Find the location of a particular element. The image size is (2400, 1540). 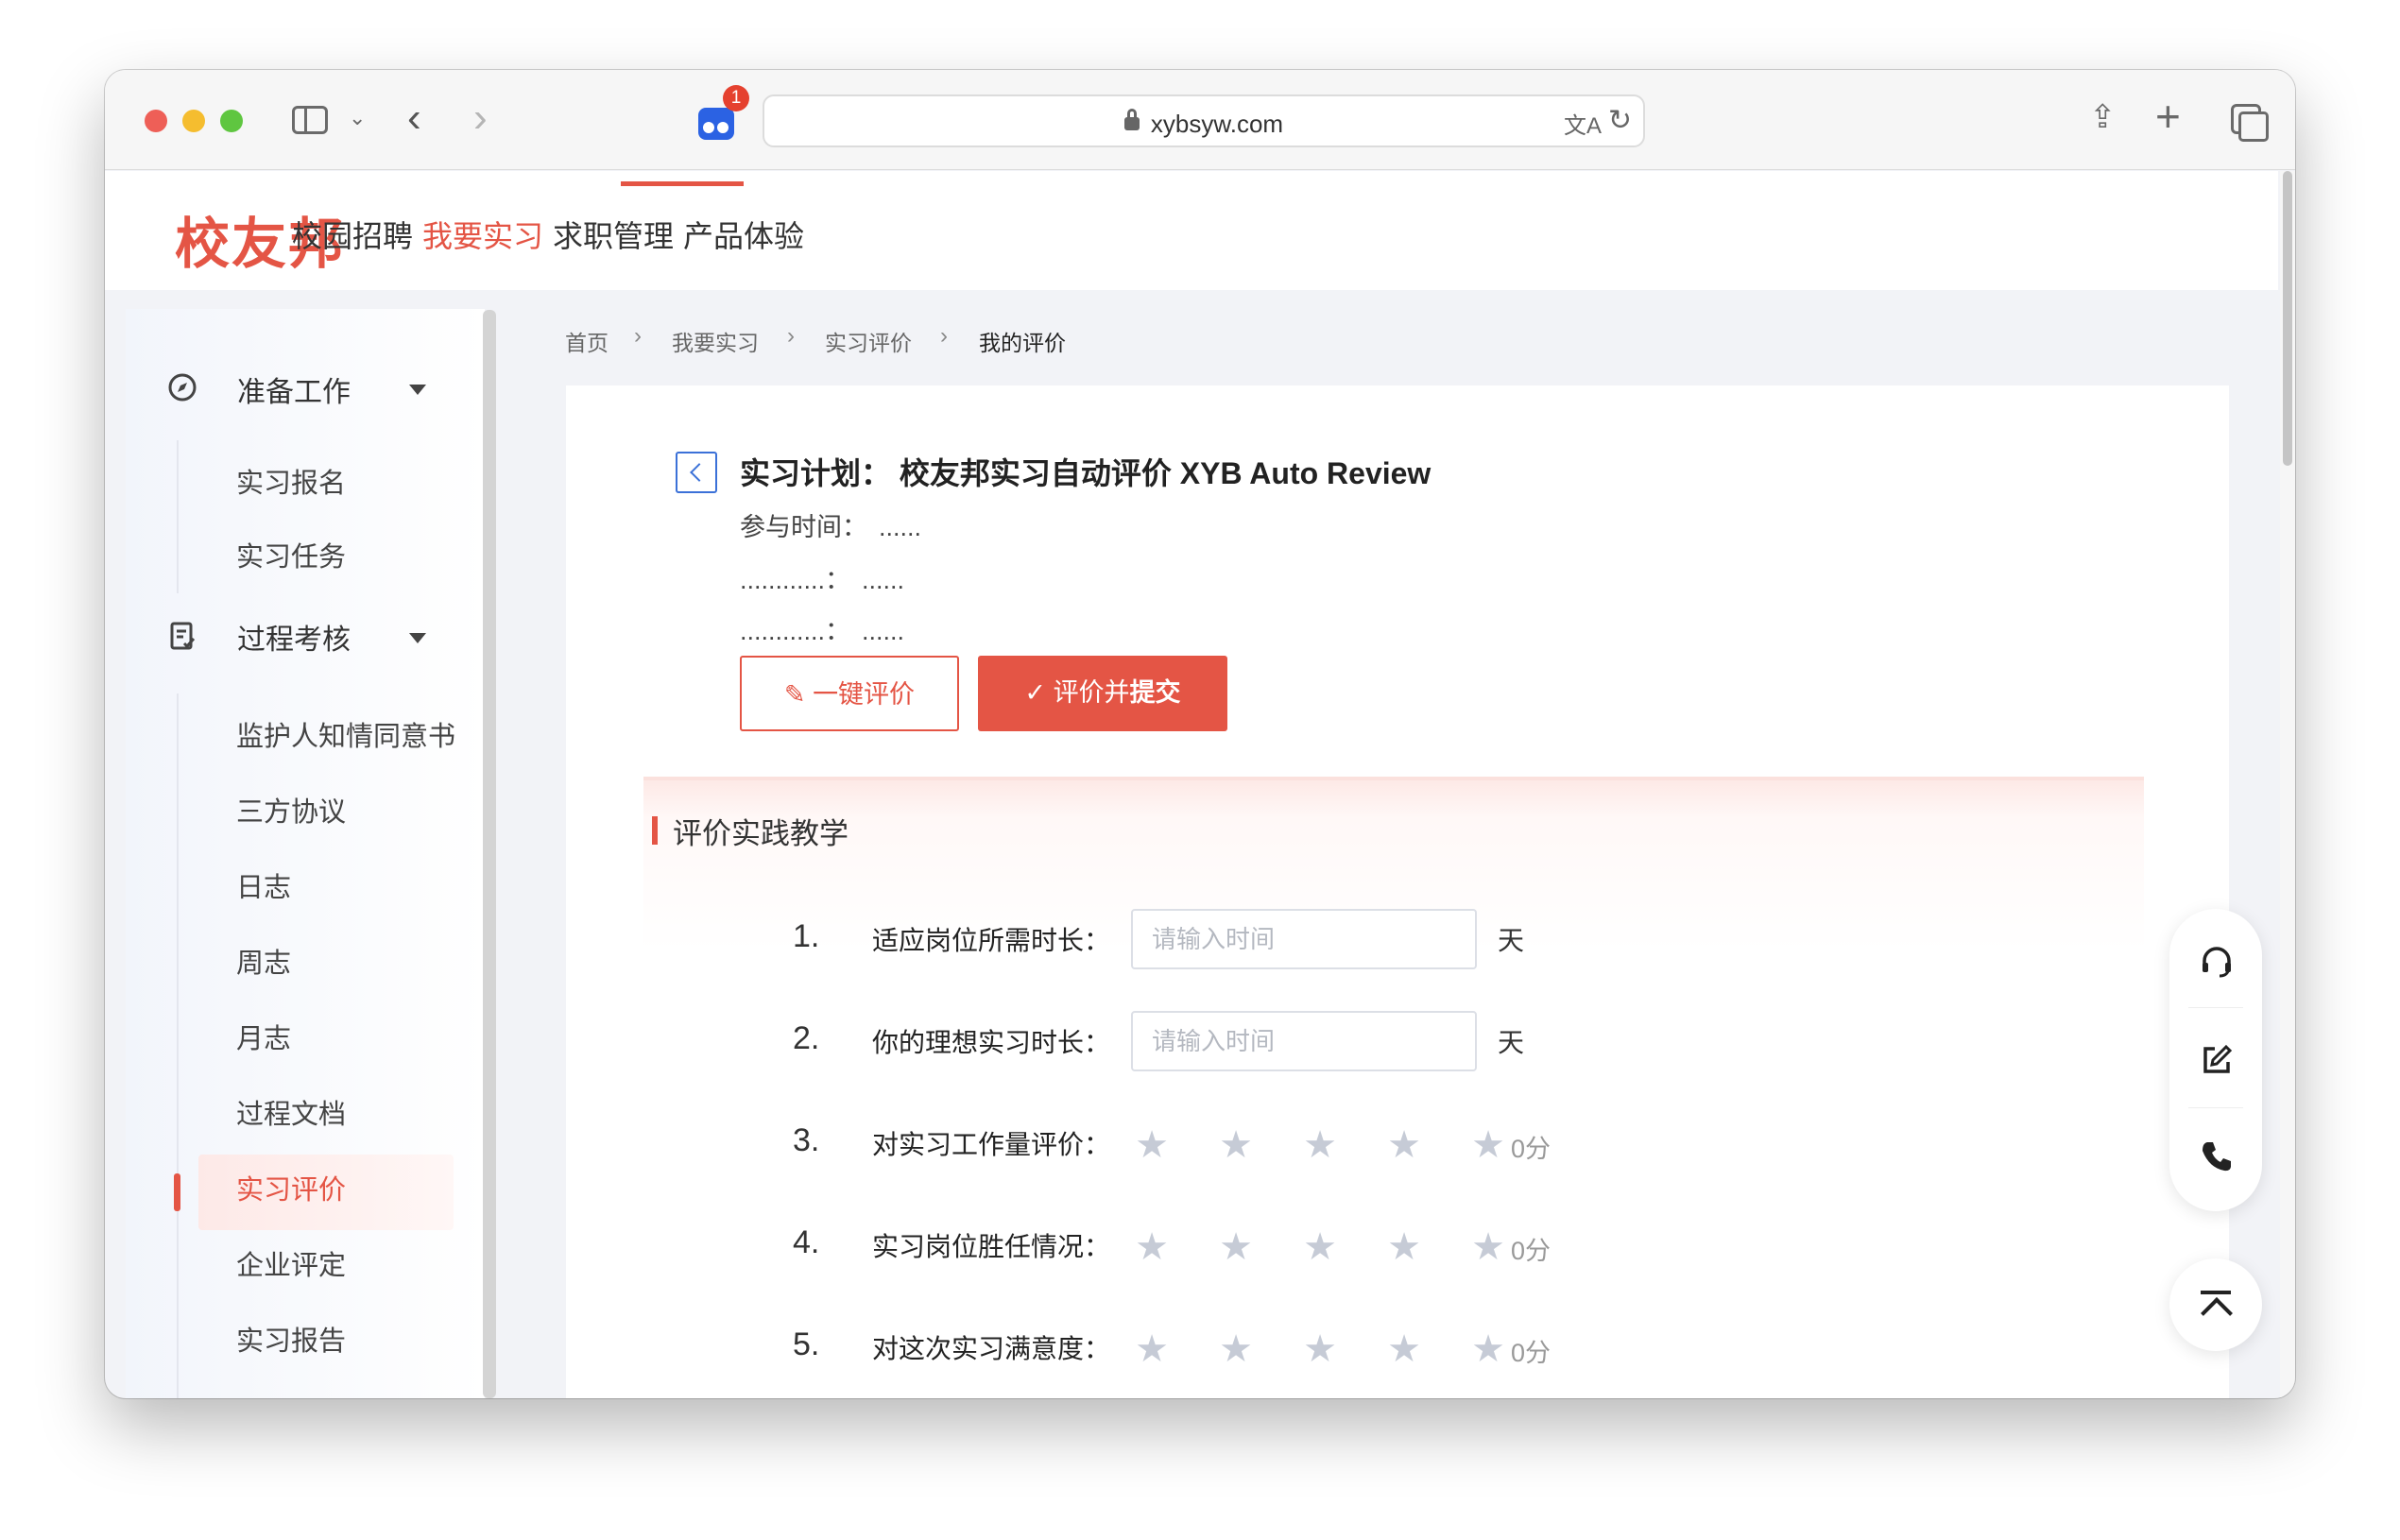

zoom-window-button is located at coordinates (231, 121).